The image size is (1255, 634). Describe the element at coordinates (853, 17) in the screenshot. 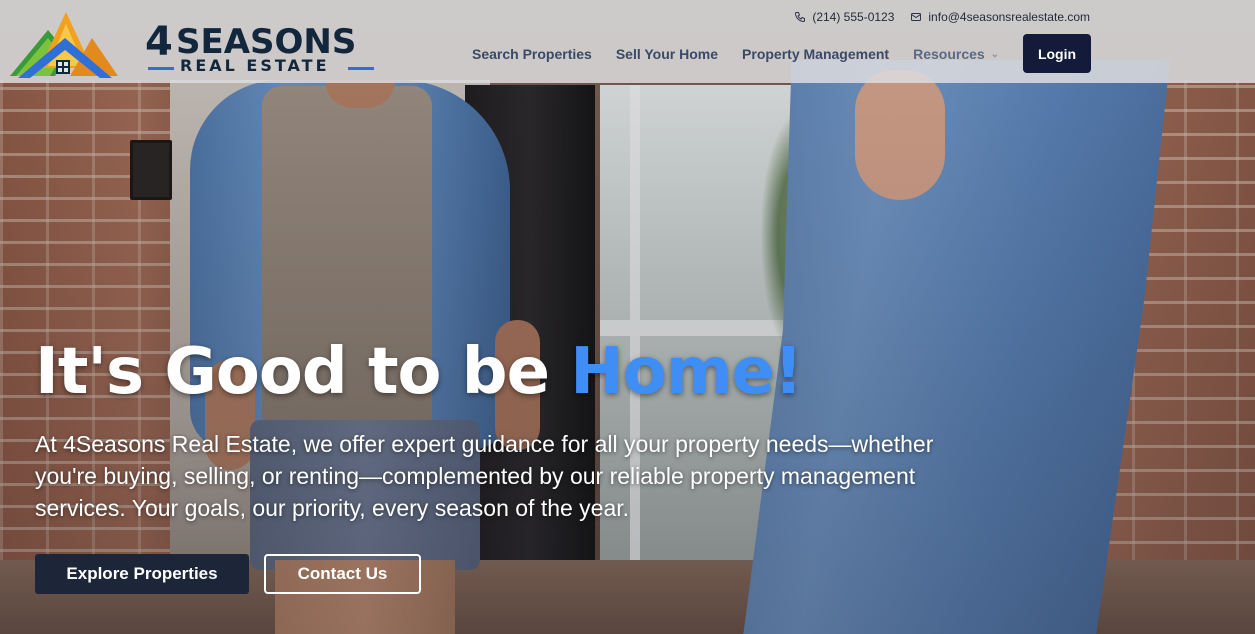

I see `phone-number: (214) 555-0123` at that location.